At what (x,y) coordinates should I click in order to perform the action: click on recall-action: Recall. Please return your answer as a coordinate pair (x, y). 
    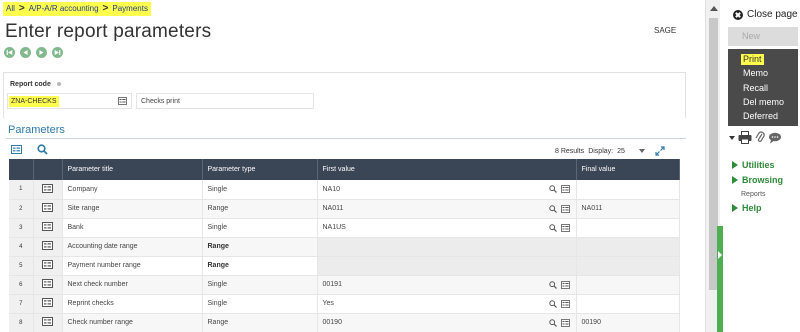
    Looking at the image, I should click on (755, 88).